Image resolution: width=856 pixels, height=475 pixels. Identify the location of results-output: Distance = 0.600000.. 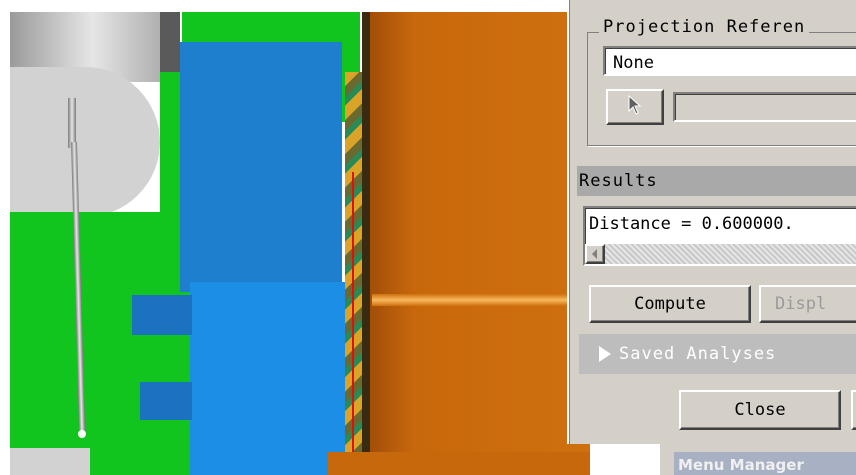
(719, 236).